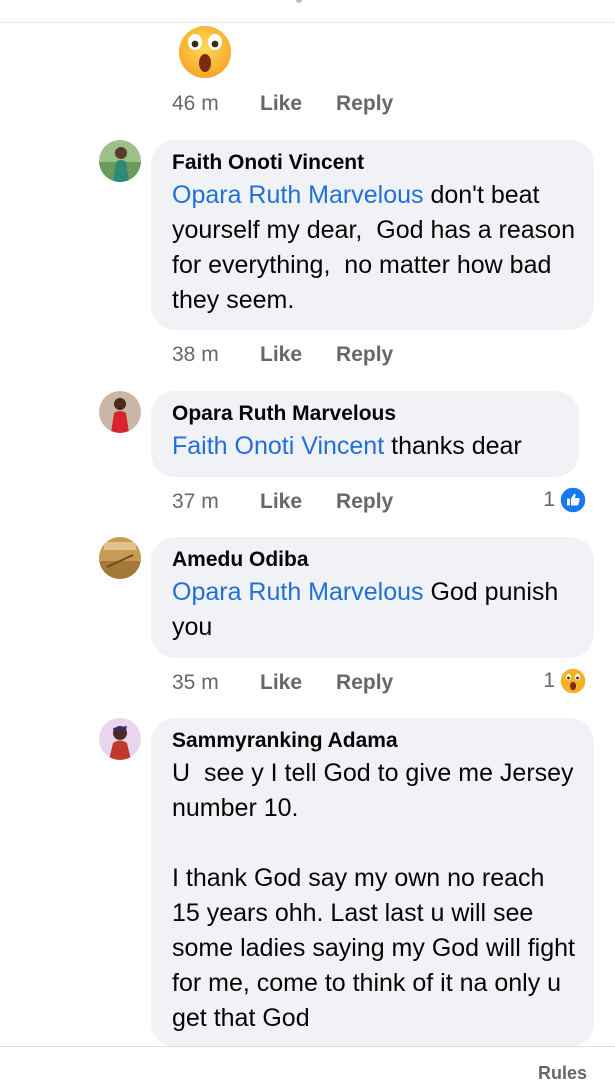  I want to click on comment-author: Amedu Odiba, so click(374, 560).